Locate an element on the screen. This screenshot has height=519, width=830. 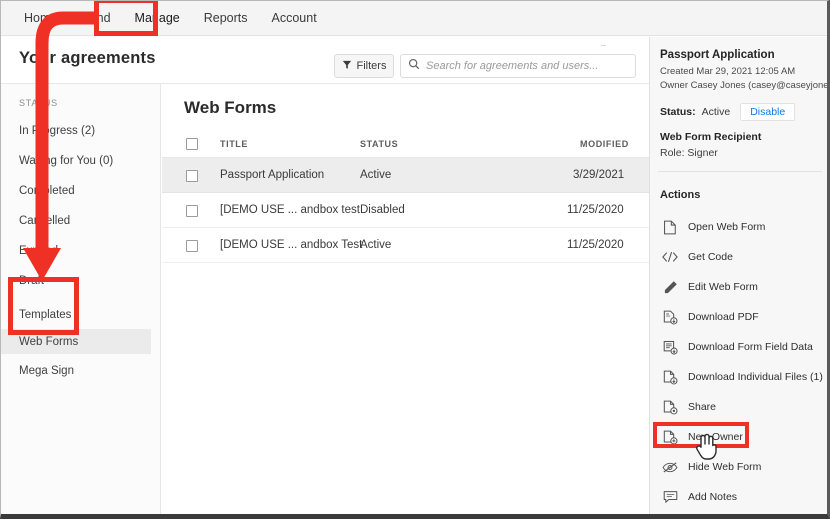
action-download-form-field-data: Download Form Field Data is located at coordinates (740, 347).